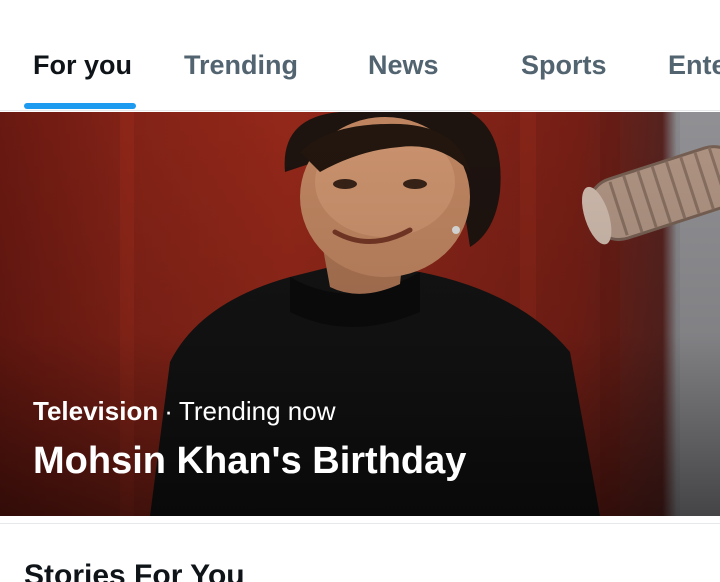 The image size is (720, 582). I want to click on tab-trending: Trending, so click(241, 65).